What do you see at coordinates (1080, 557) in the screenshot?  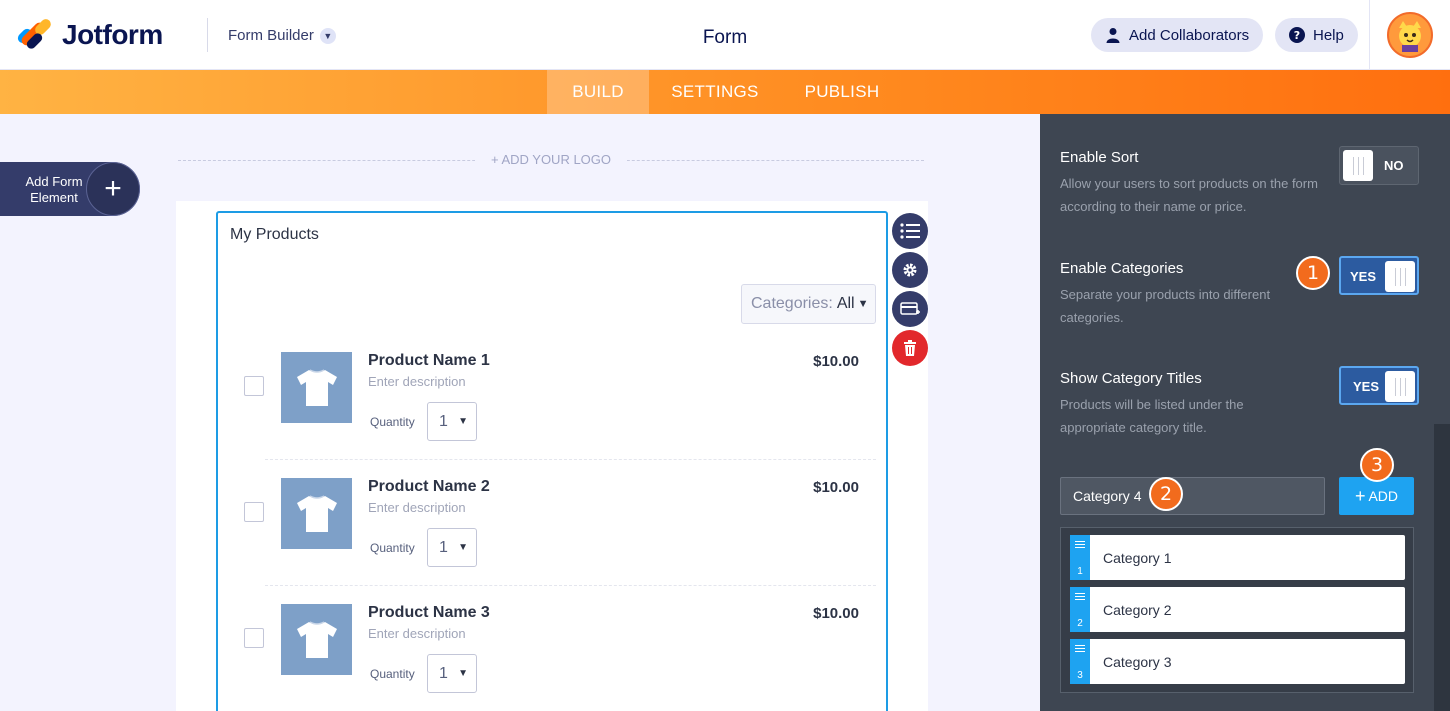 I see `drag-handle: 1` at bounding box center [1080, 557].